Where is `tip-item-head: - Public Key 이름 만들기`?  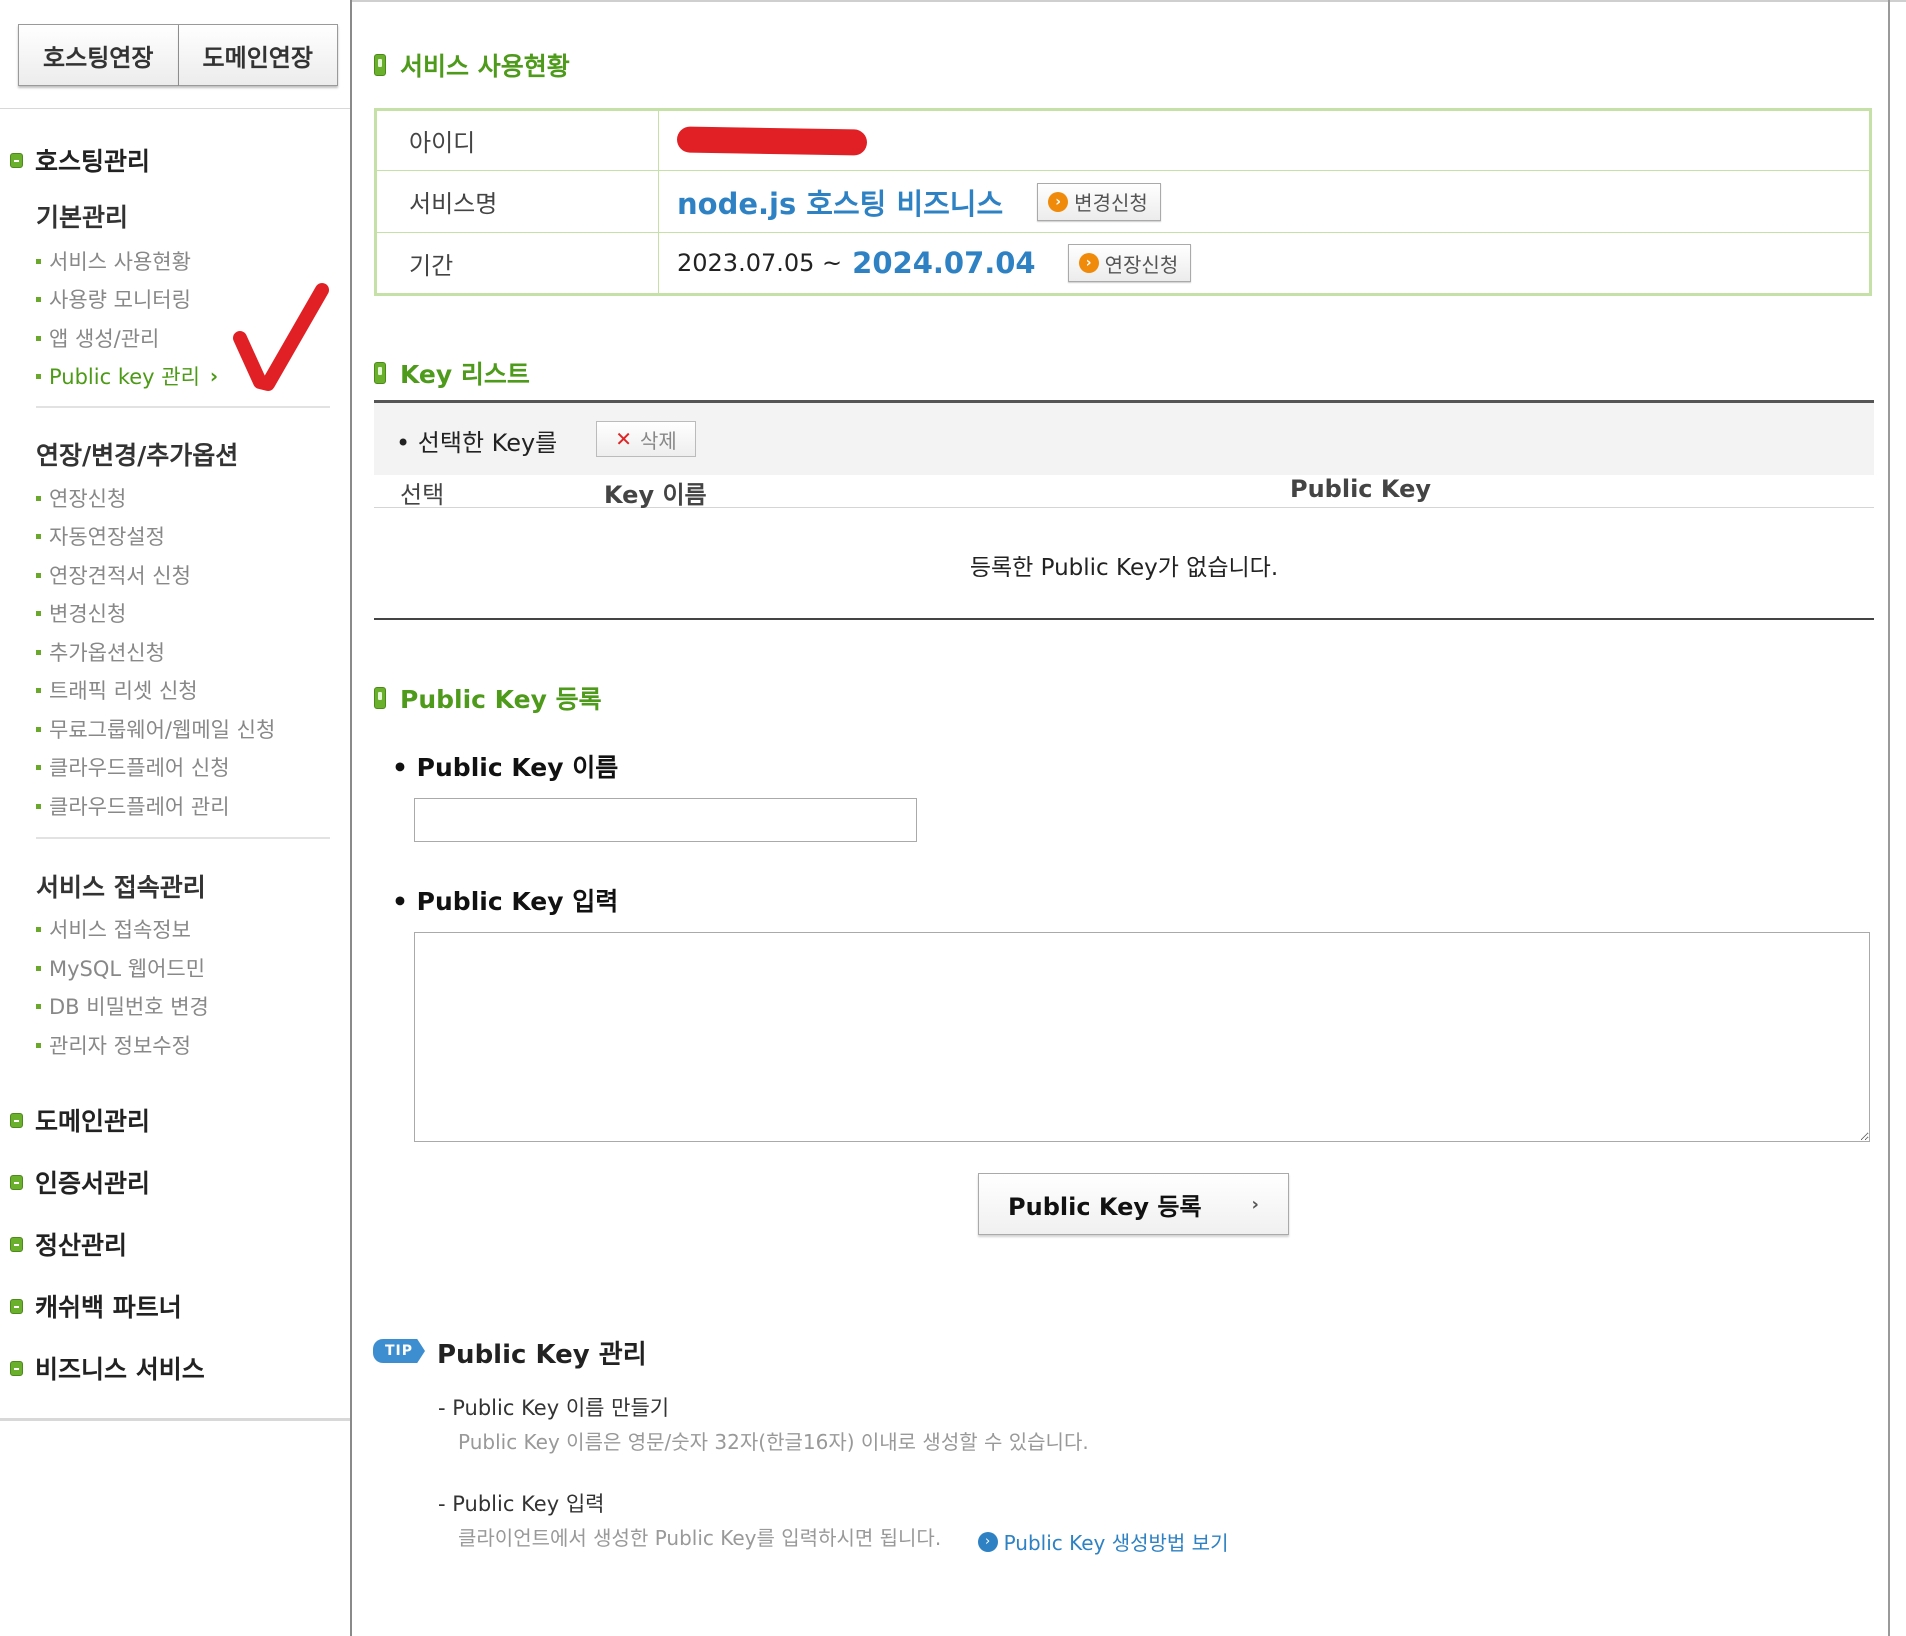
tip-item-head: - Public Key 이름 만들기 is located at coordinates (554, 1408).